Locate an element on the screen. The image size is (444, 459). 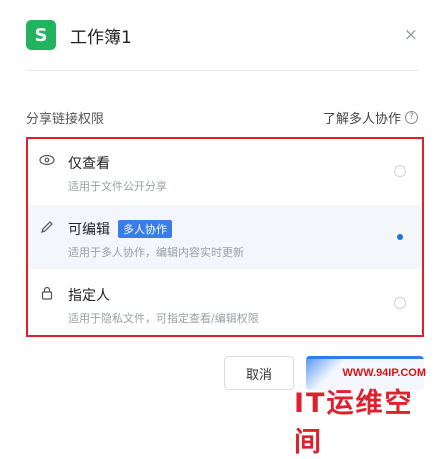
spreadsheet-app-icon: S is located at coordinates (41, 35).